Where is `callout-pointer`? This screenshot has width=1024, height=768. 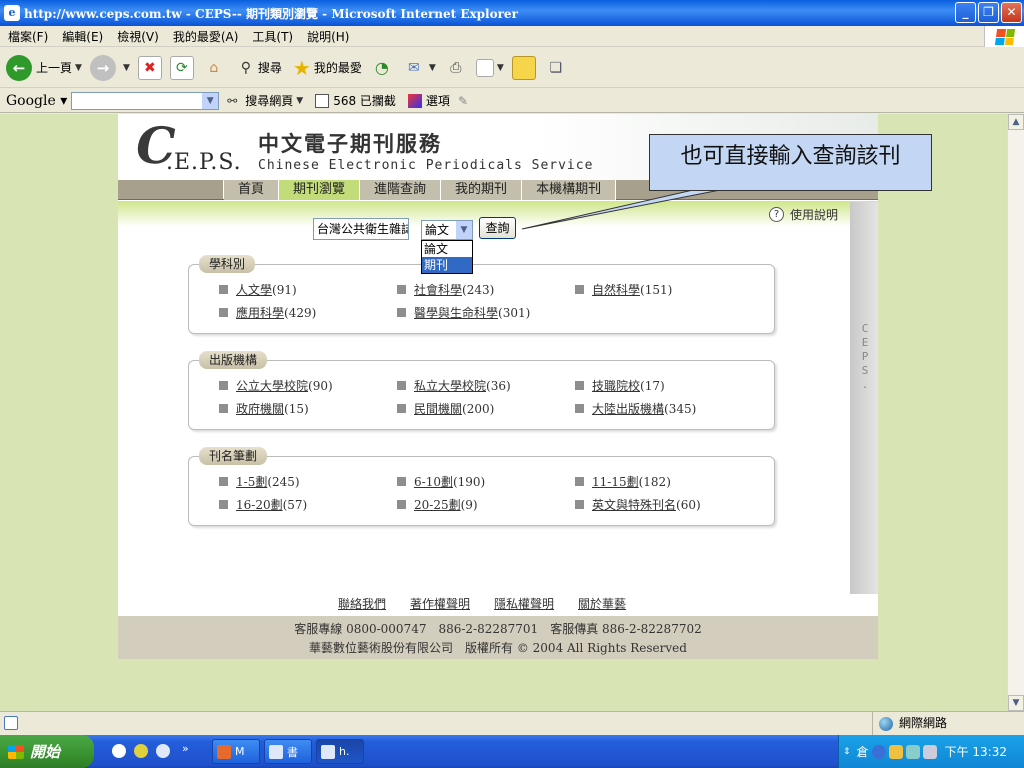 callout-pointer is located at coordinates (621, 209).